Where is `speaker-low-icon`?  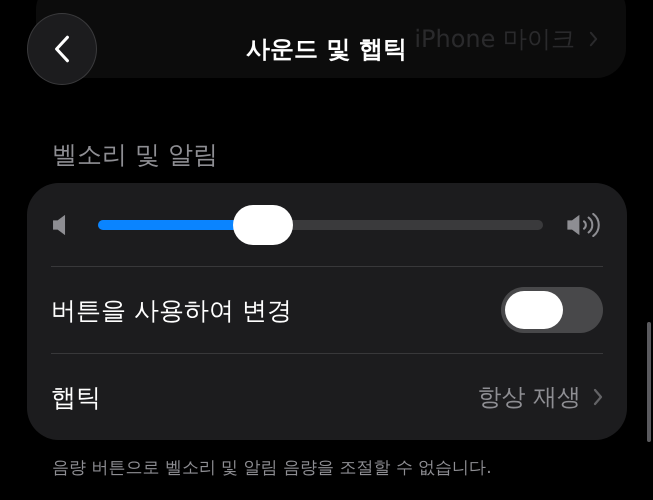 speaker-low-icon is located at coordinates (59, 224).